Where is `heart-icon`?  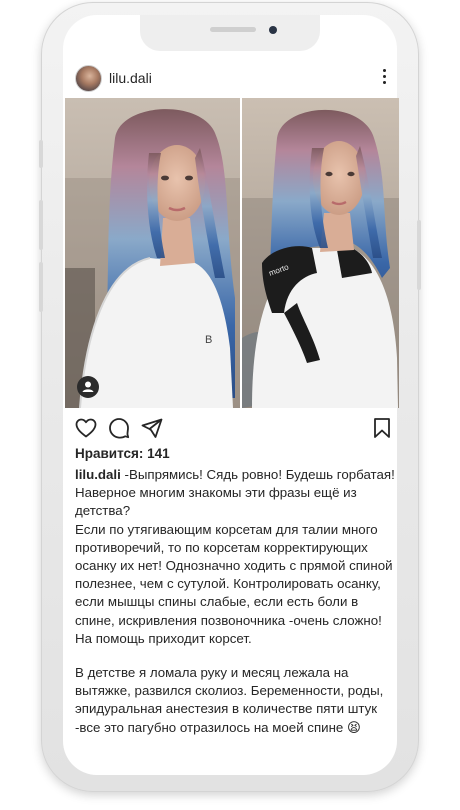 heart-icon is located at coordinates (86, 428).